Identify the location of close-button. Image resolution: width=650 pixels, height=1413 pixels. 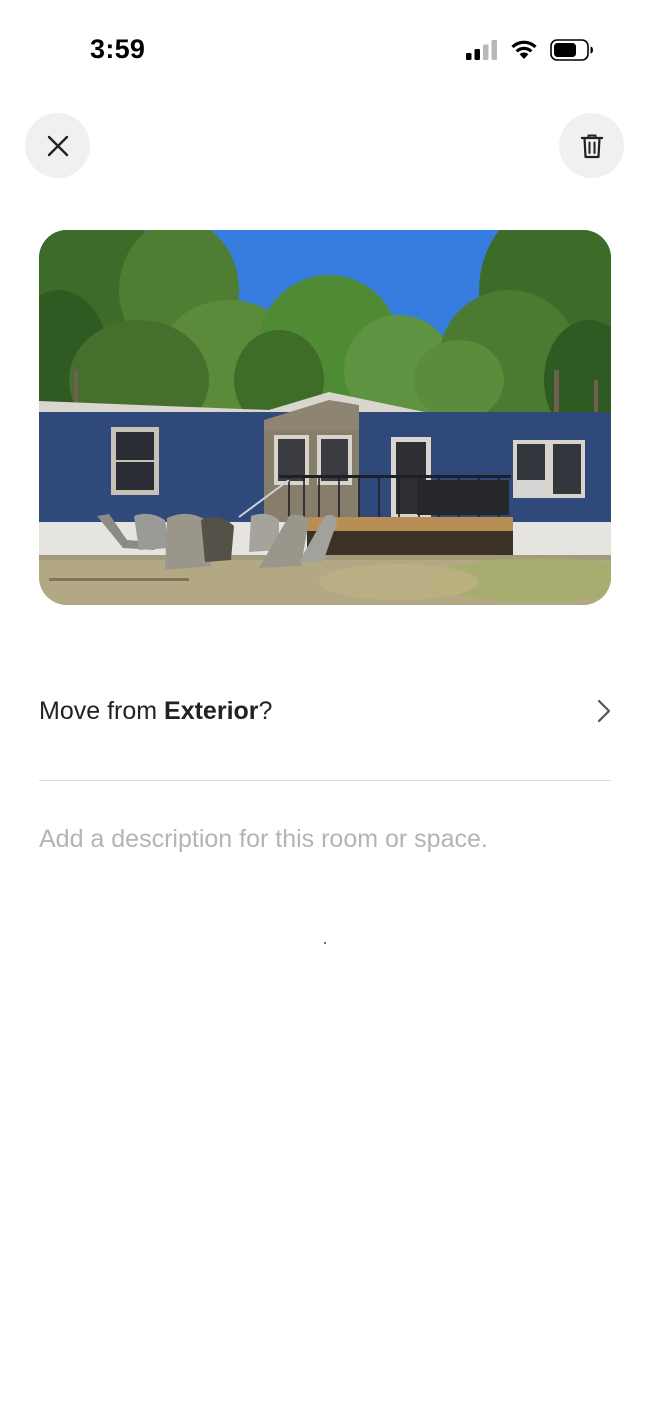
(57, 145).